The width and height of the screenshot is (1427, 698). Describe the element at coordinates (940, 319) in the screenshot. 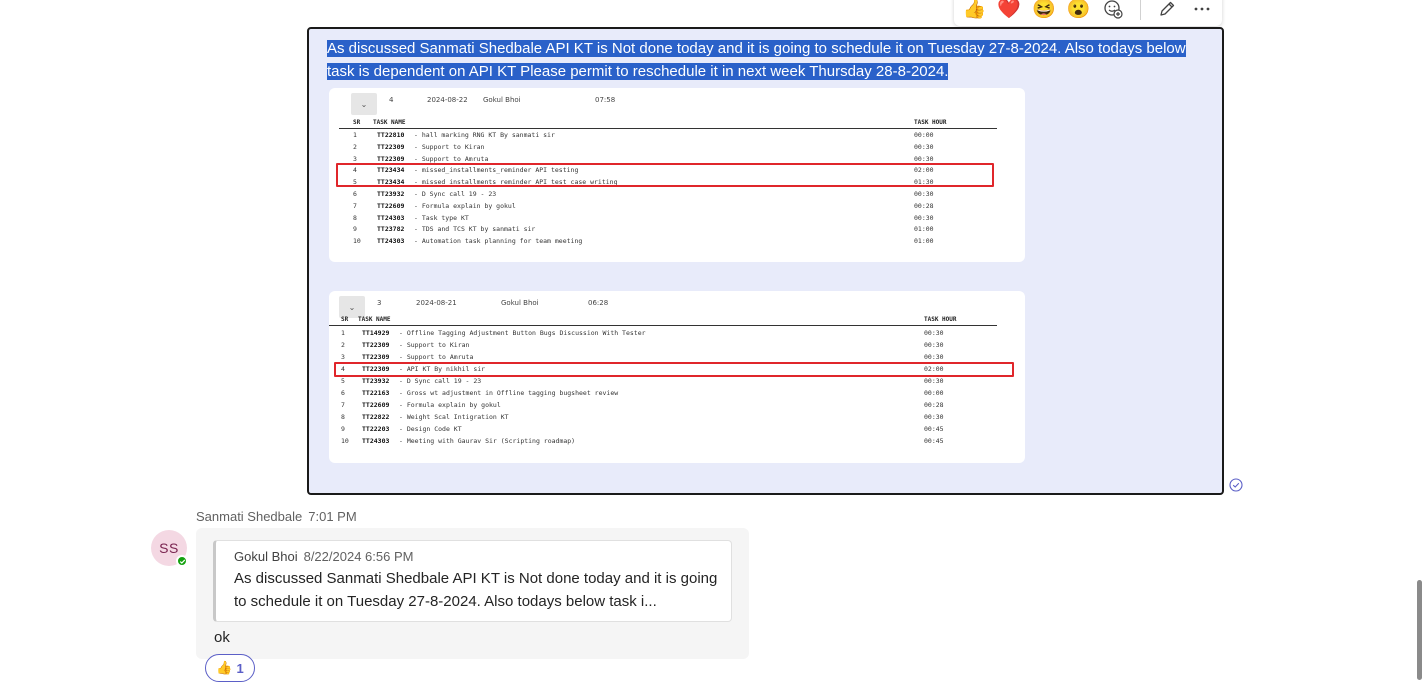

I see `col-task-hour: TASK HOUR` at that location.